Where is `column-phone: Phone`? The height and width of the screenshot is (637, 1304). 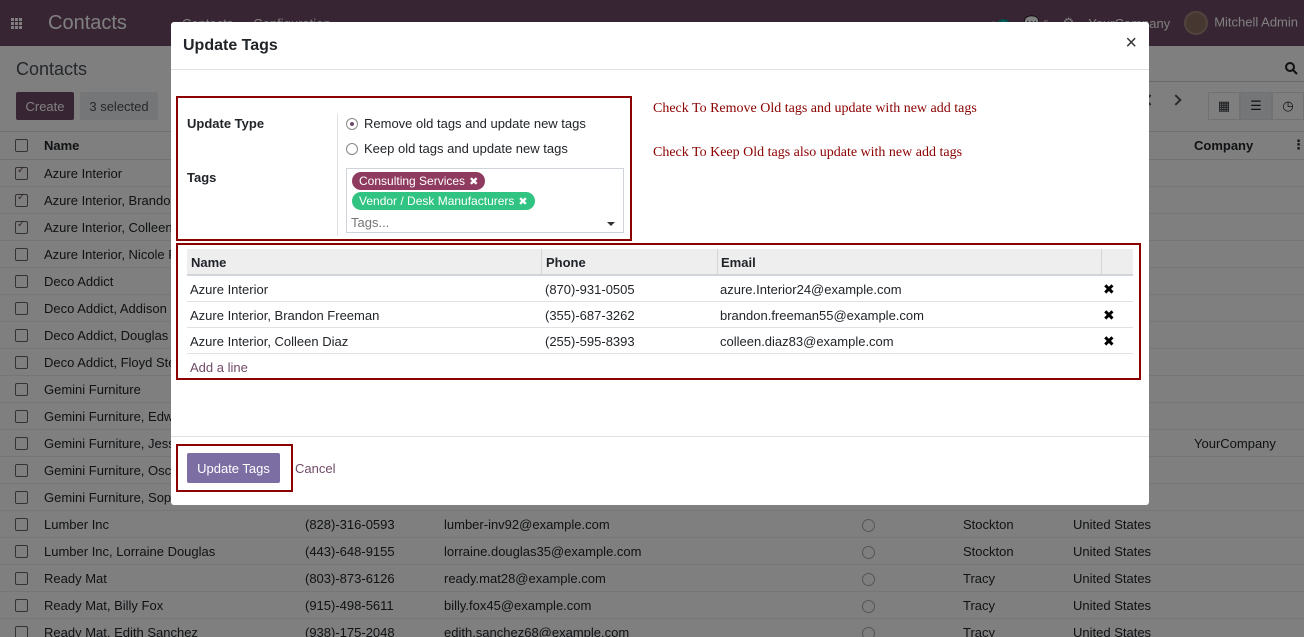
column-phone: Phone is located at coordinates (566, 262).